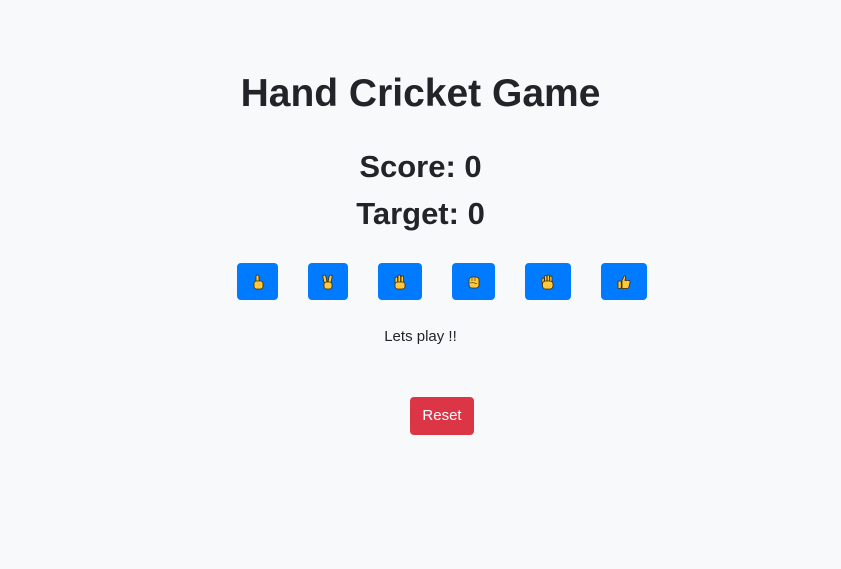  I want to click on one-finger-hand-icon, so click(258, 282).